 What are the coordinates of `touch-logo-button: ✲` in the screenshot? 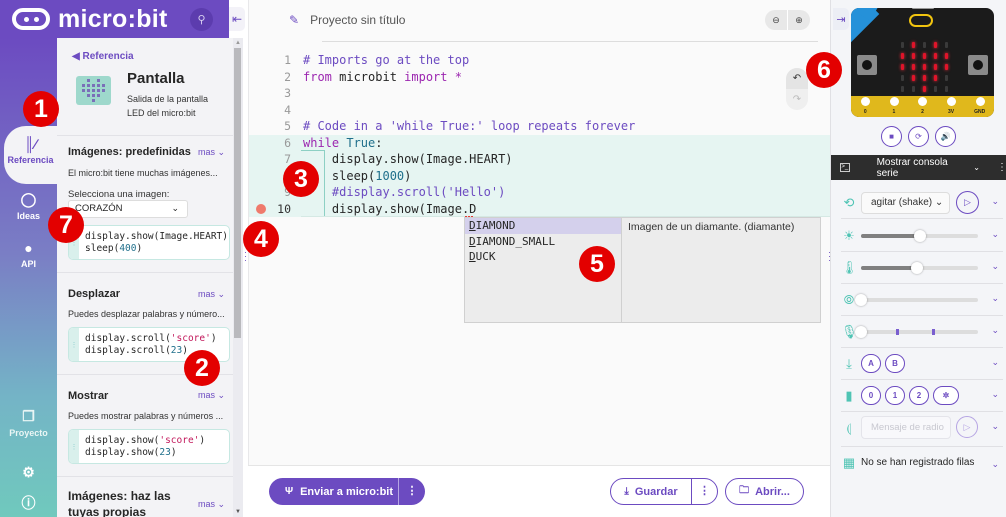 It's located at (946, 395).